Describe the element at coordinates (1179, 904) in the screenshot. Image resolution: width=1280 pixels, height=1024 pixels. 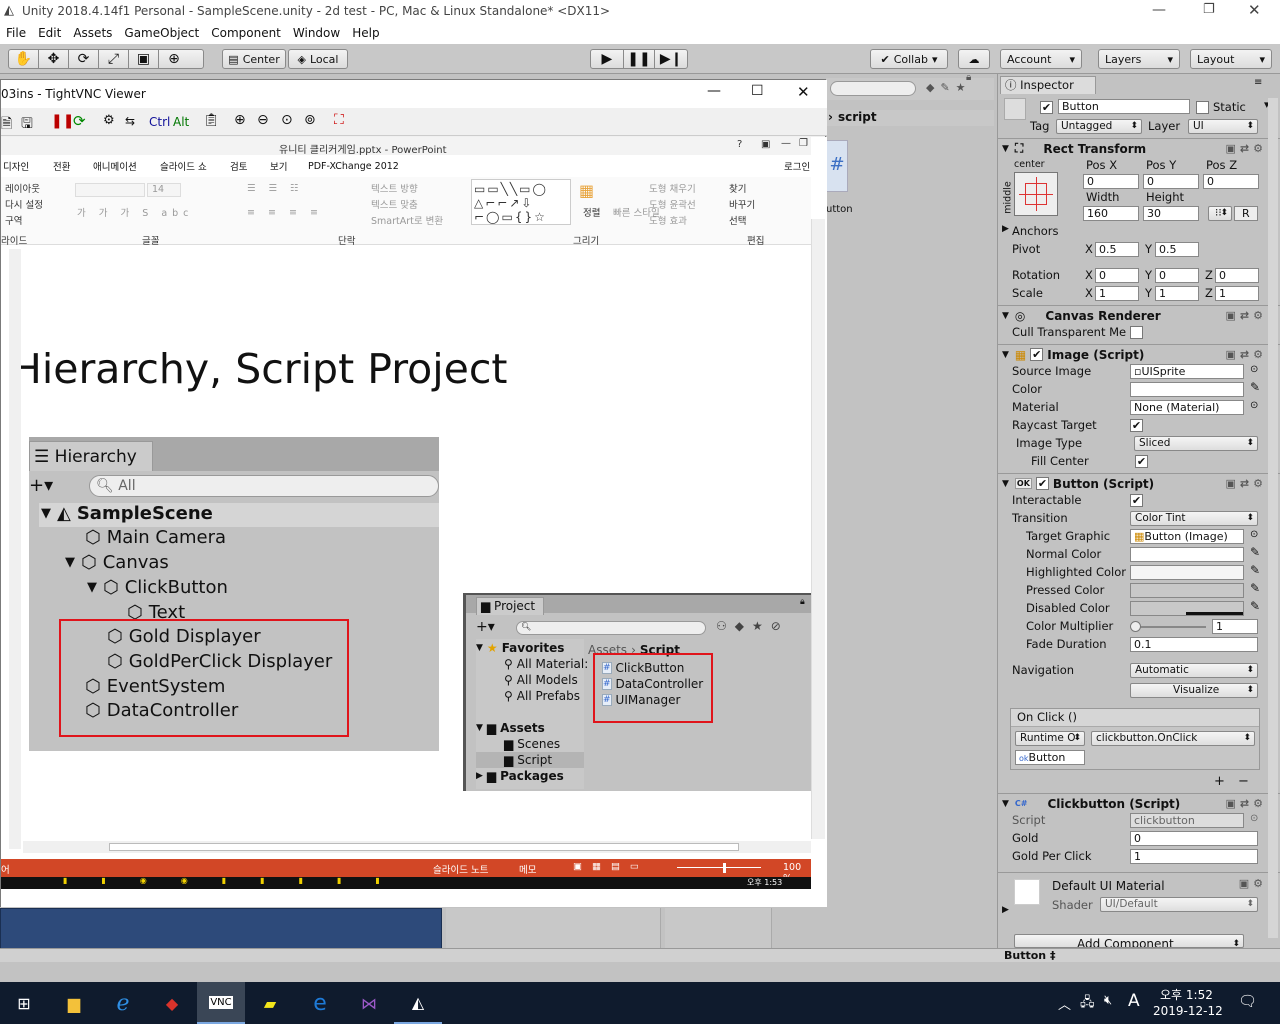
I see `shader-dropdown: UI/Default` at that location.